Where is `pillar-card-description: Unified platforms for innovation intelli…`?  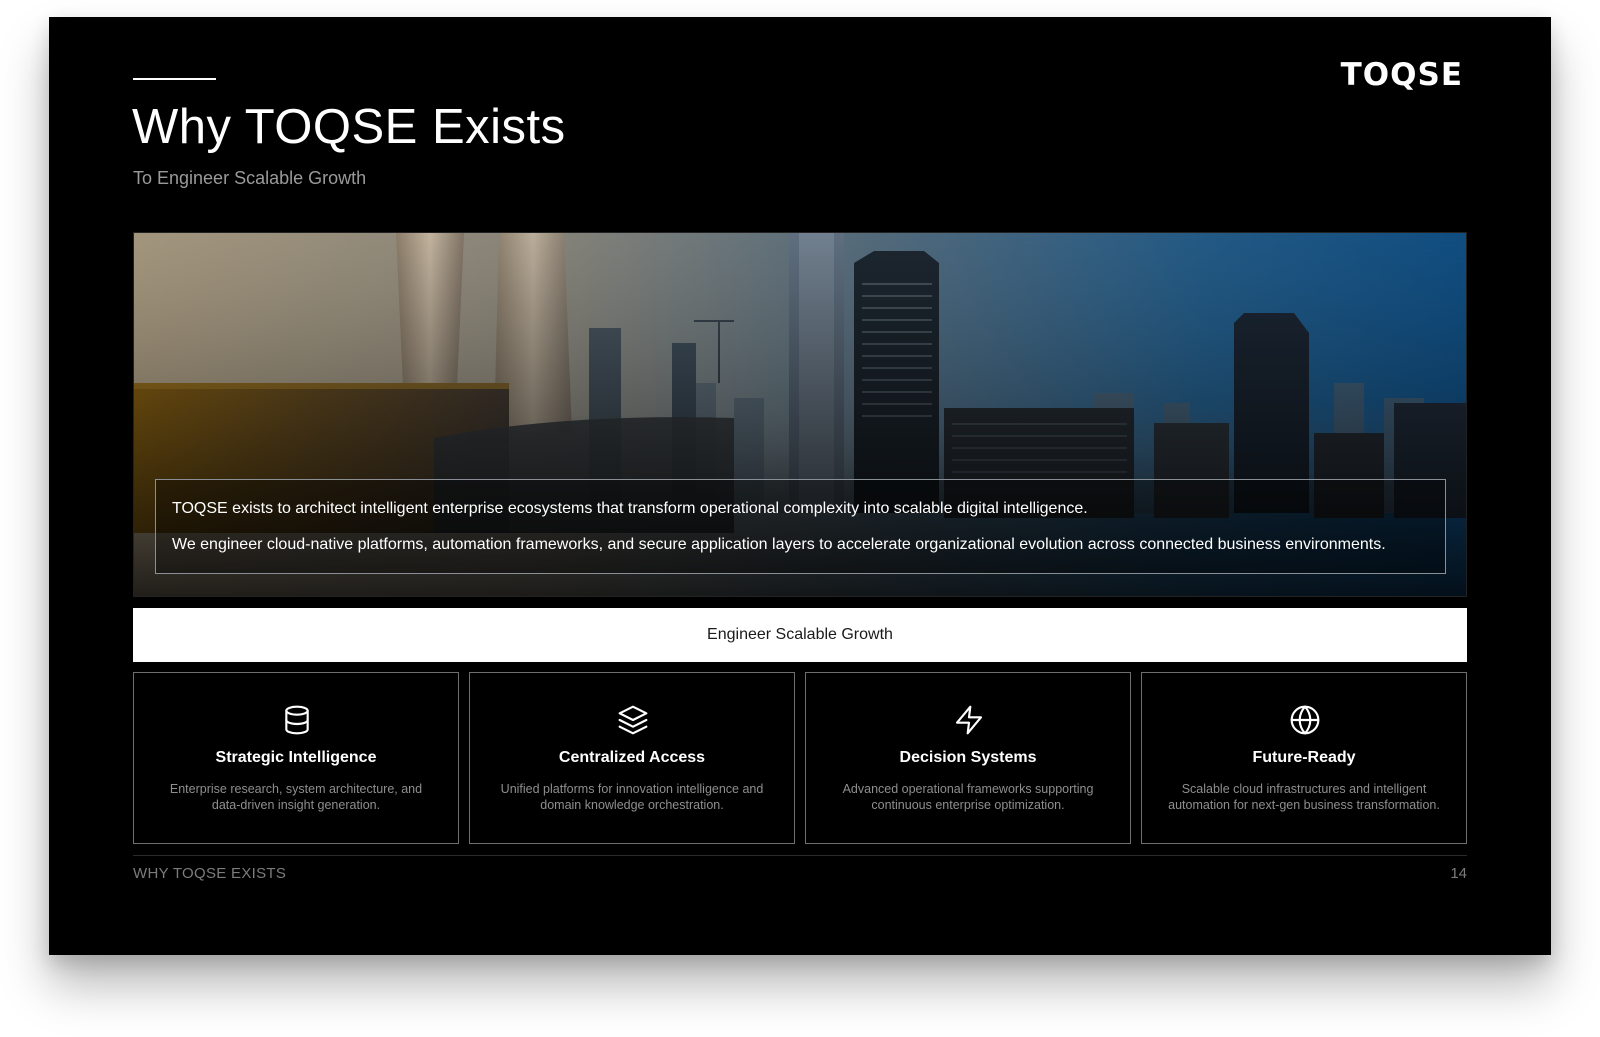 pillar-card-description: Unified platforms for innovation intelli… is located at coordinates (632, 797).